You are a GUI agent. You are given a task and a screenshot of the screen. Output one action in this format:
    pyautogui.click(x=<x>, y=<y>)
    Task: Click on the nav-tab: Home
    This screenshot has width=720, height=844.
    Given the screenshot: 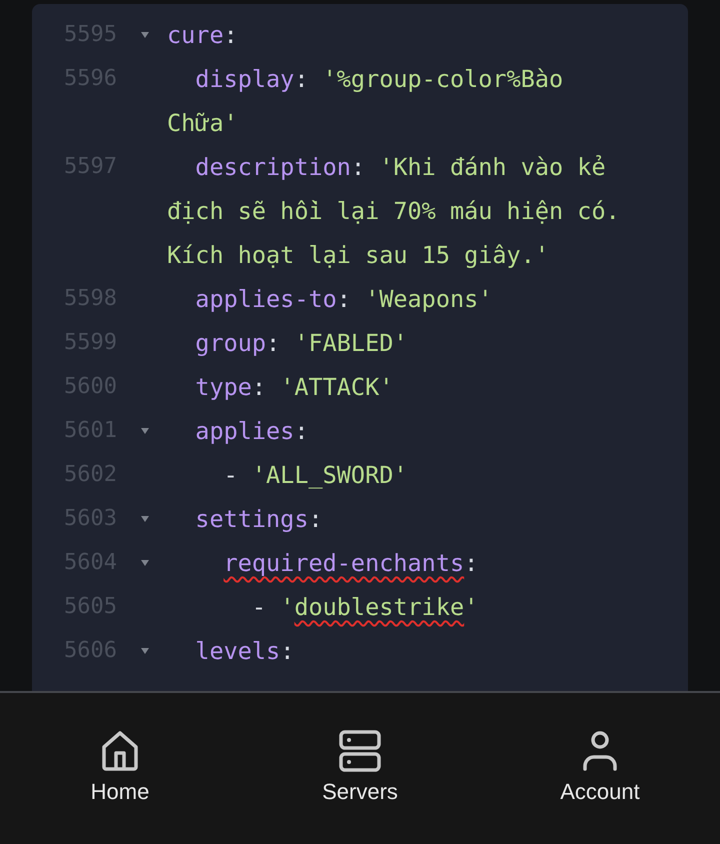 What is the action you would take?
    pyautogui.click(x=120, y=768)
    